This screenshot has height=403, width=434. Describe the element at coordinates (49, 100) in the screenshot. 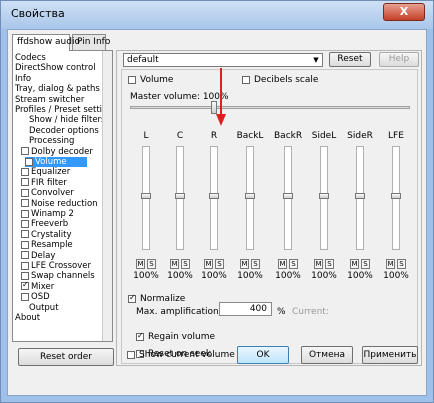

I see `tree-item-stream-switcher: Stream switcher` at that location.